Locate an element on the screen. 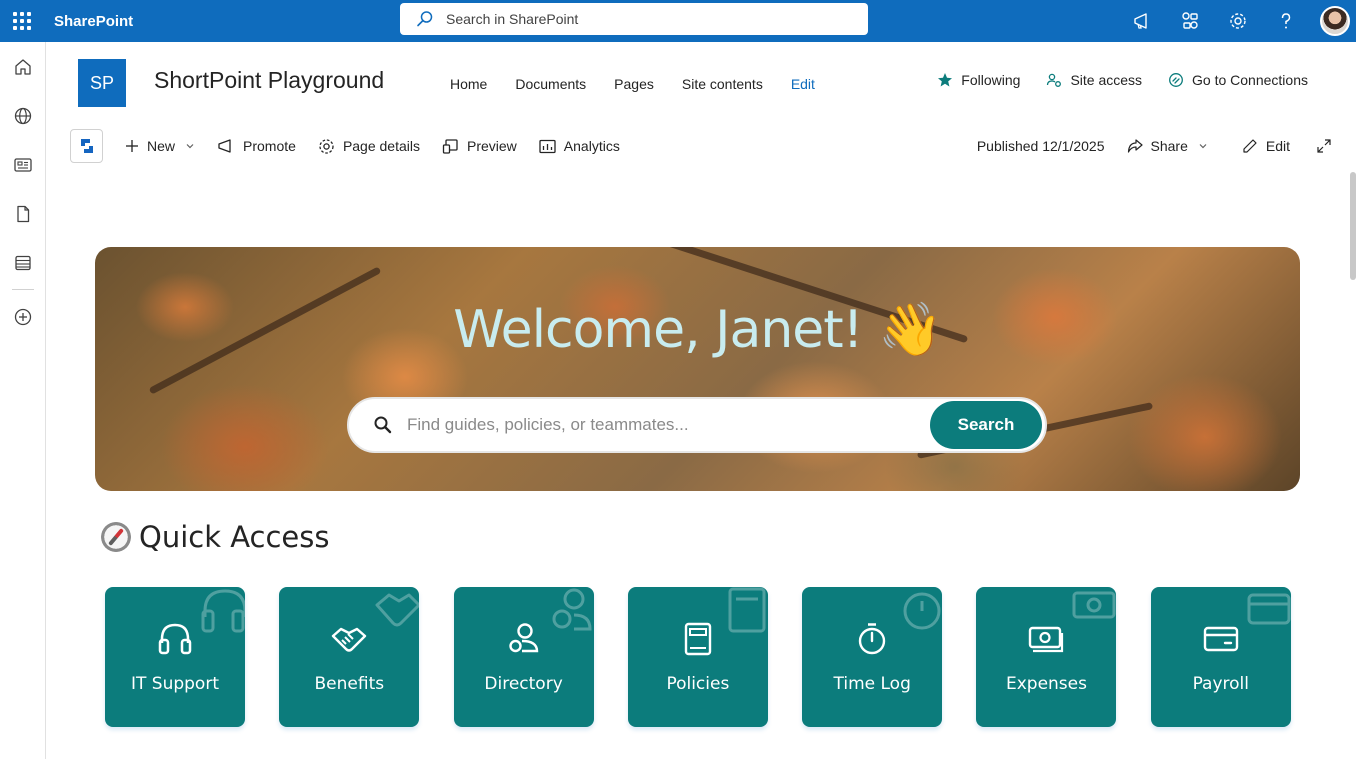 The height and width of the screenshot is (759, 1356). rail-files is located at coordinates (23, 213).